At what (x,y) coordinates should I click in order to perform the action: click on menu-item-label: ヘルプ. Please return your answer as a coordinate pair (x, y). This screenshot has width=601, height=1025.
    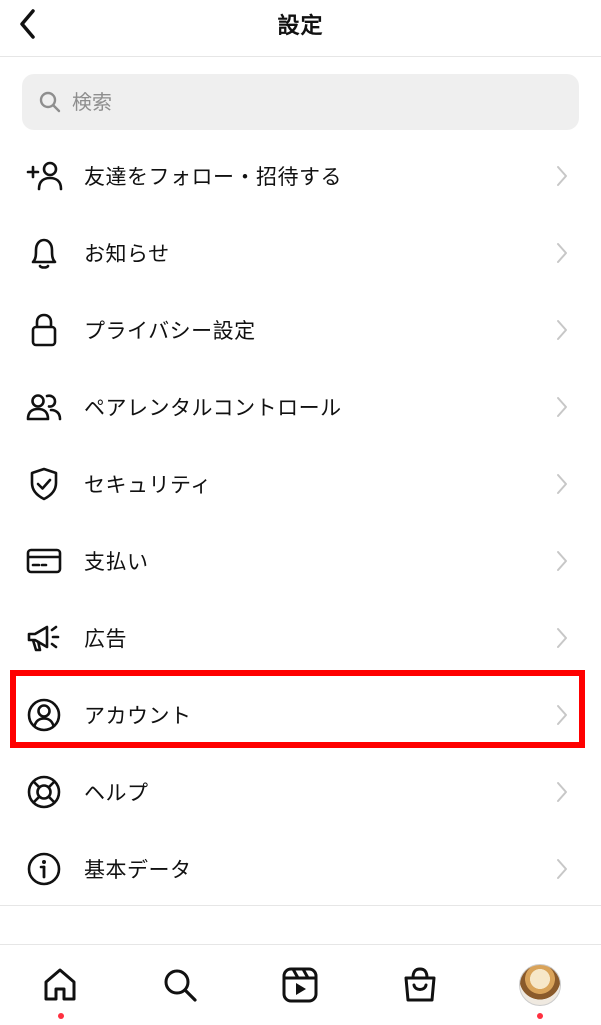
    Looking at the image, I should click on (116, 792).